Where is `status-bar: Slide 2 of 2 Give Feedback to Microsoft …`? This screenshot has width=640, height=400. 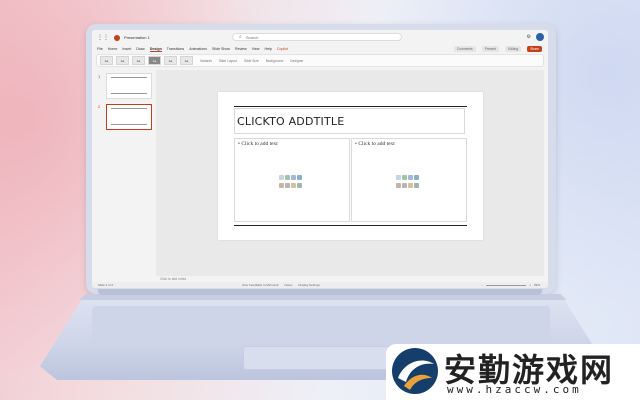
status-bar: Slide 2 of 2 Give Feedback to Microsoft … is located at coordinates (320, 285).